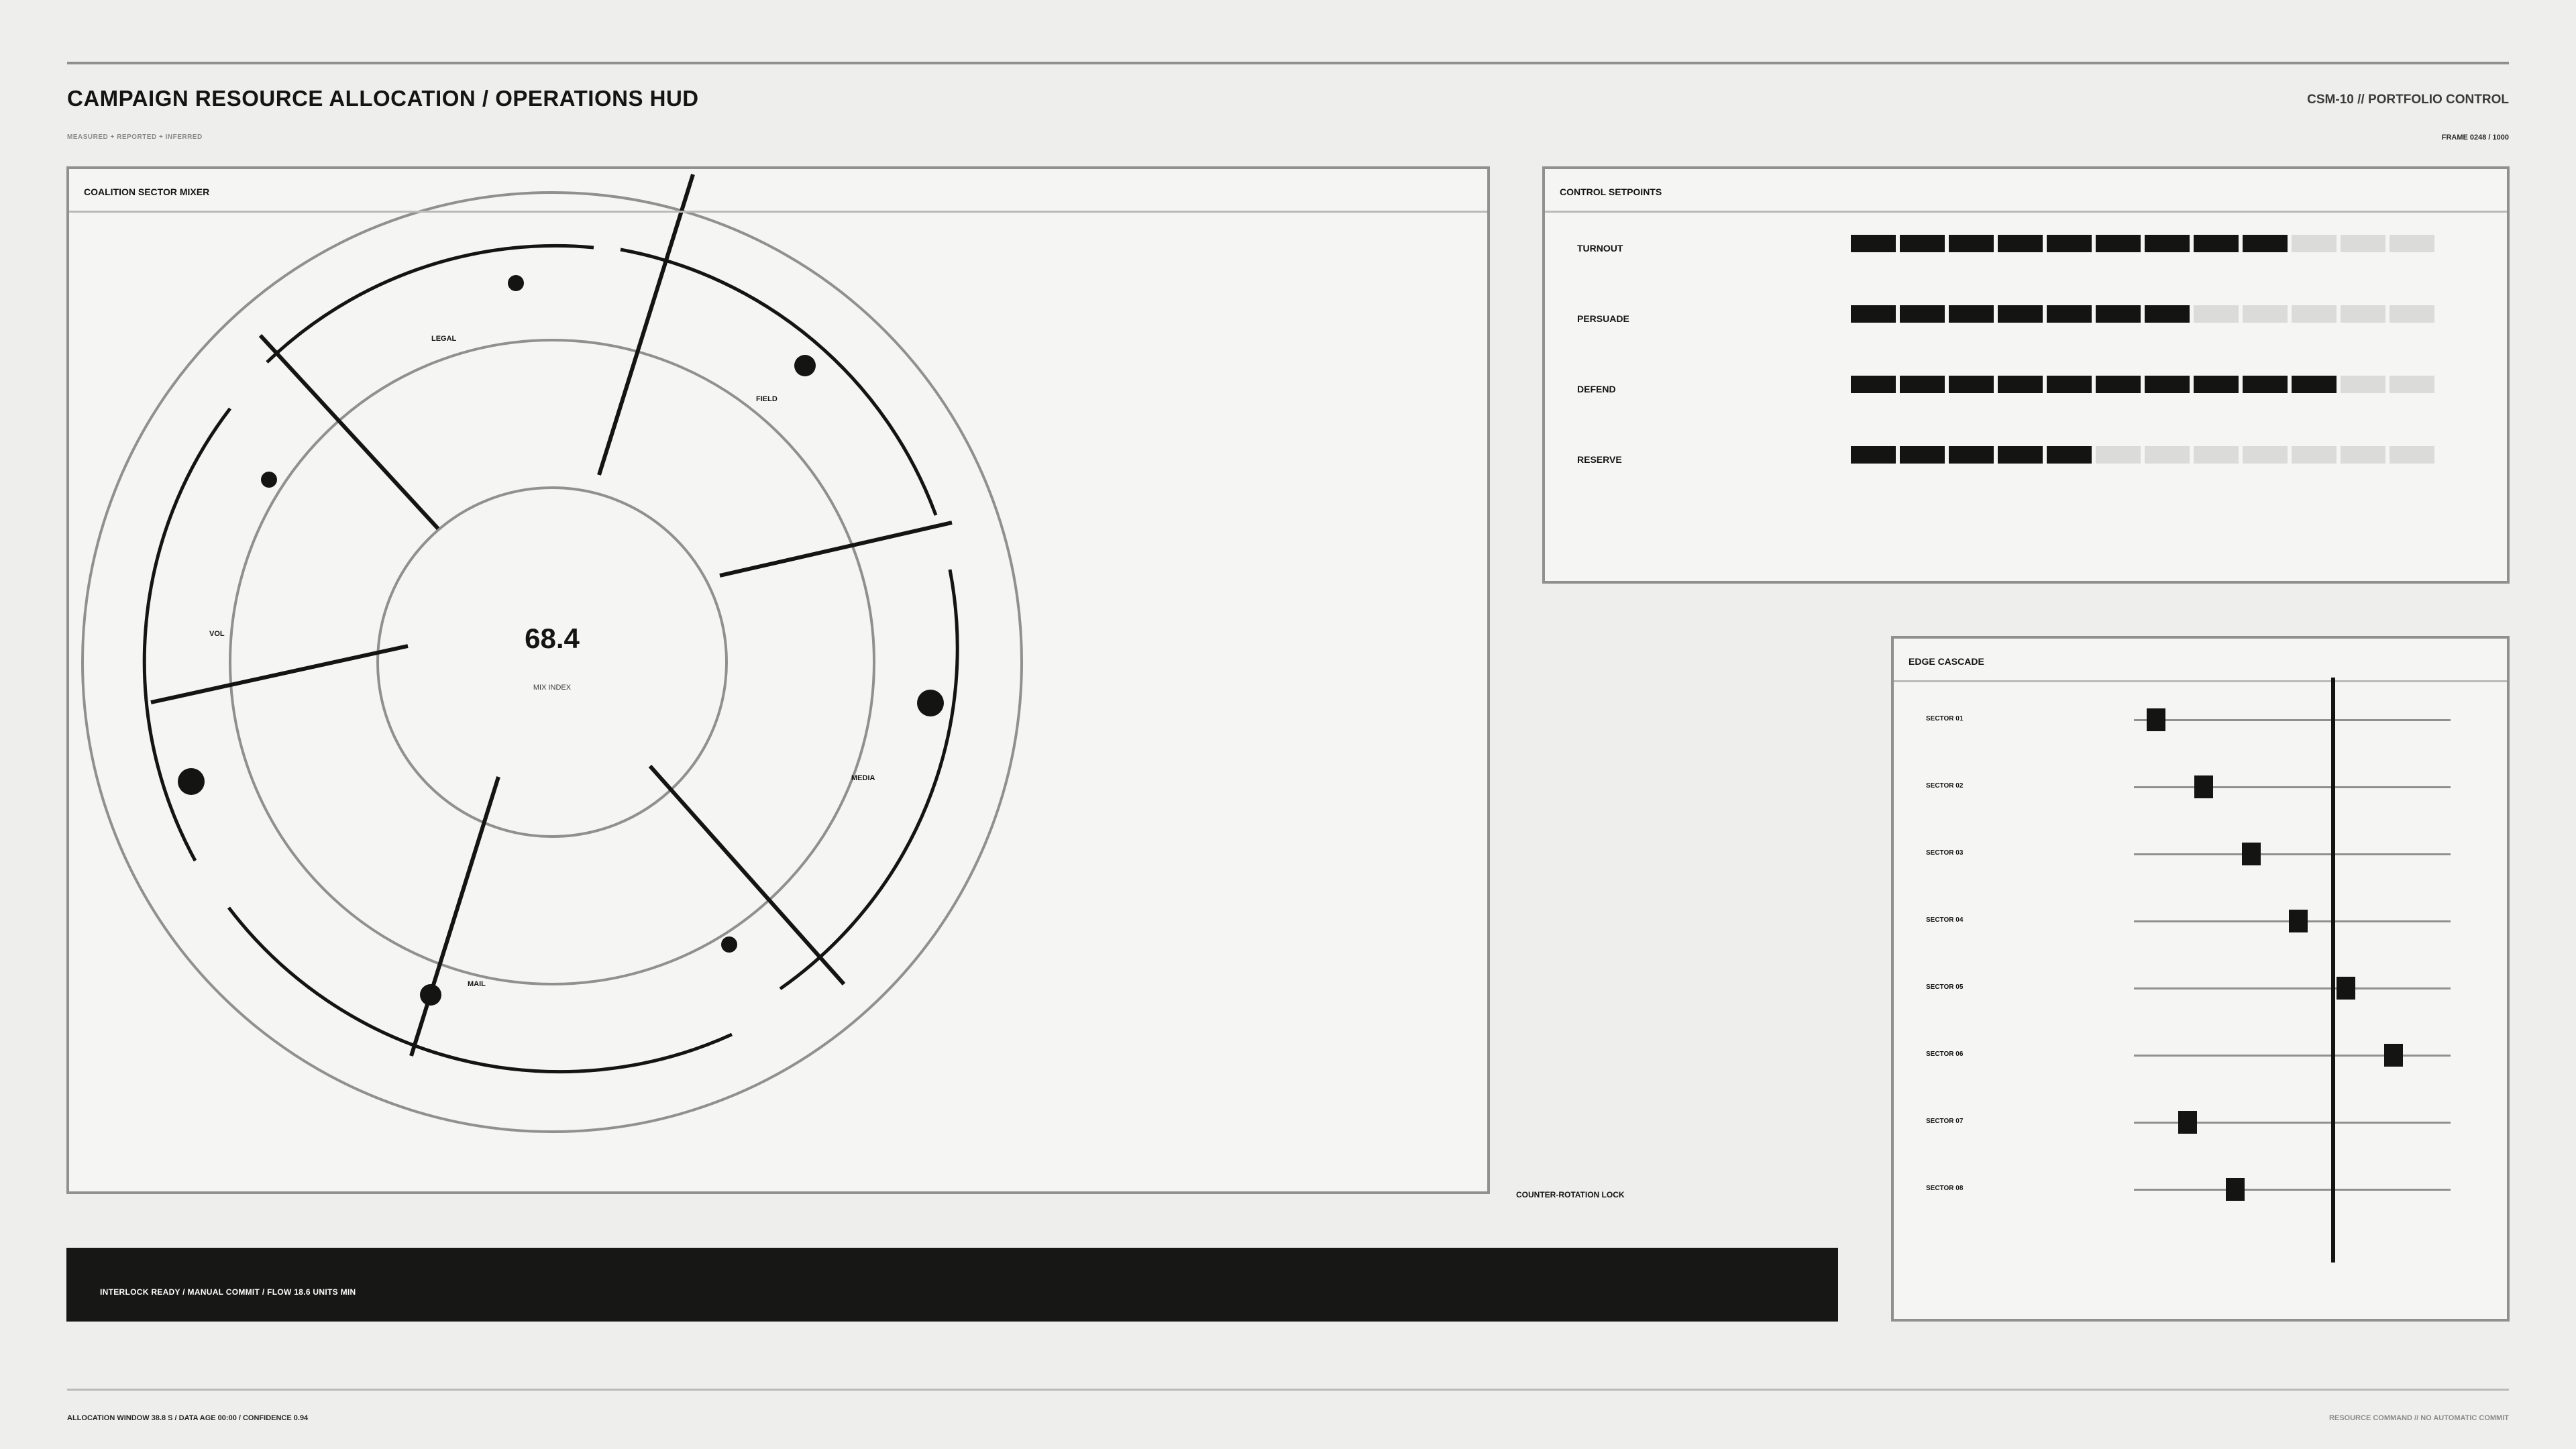  Describe the element at coordinates (1945, 853) in the screenshot. I see `cascade-sector-label: SECTOR 03` at that location.